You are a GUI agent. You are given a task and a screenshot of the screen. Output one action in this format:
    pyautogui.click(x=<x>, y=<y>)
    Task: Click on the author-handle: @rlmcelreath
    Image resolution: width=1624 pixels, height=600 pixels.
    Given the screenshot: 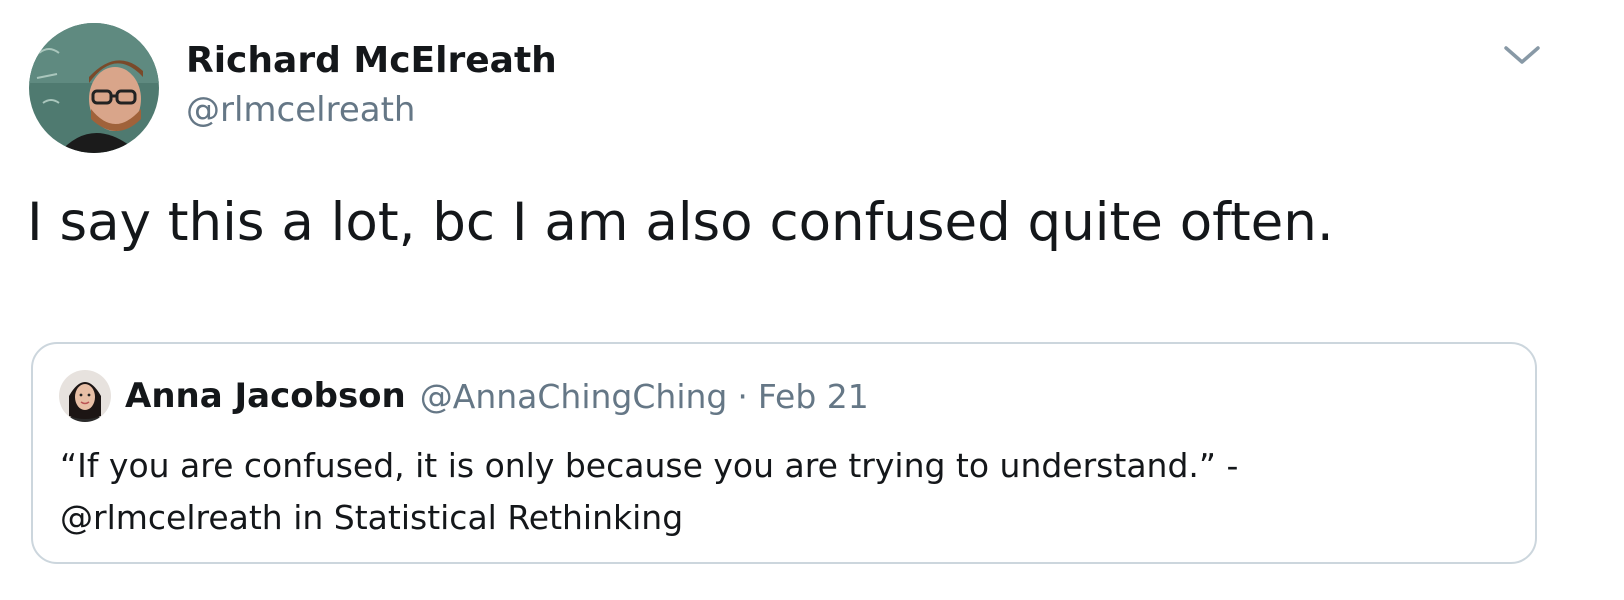 What is the action you would take?
    pyautogui.click(x=371, y=110)
    